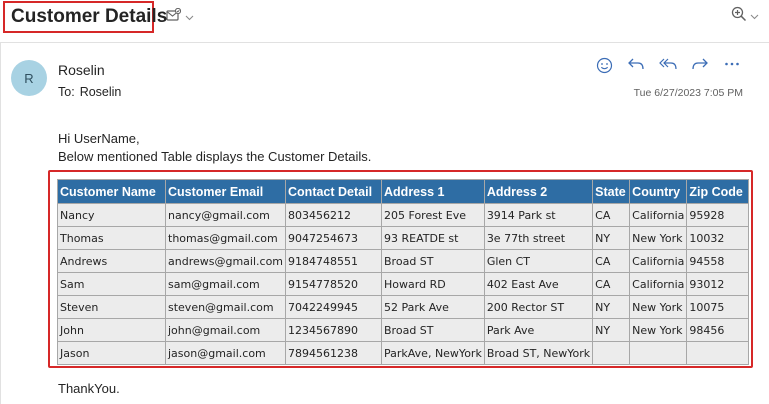 This screenshot has width=769, height=404. Describe the element at coordinates (111, 215) in the screenshot. I see `table-cell: Nancy` at that location.